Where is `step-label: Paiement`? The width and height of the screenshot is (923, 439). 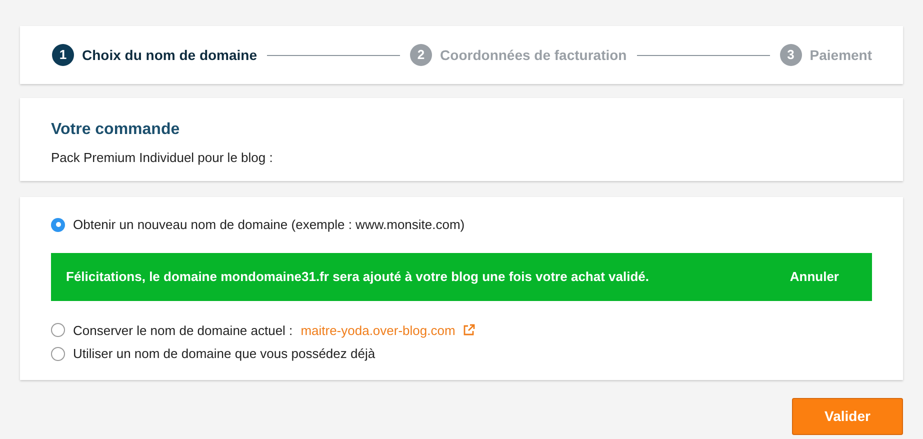 step-label: Paiement is located at coordinates (841, 55).